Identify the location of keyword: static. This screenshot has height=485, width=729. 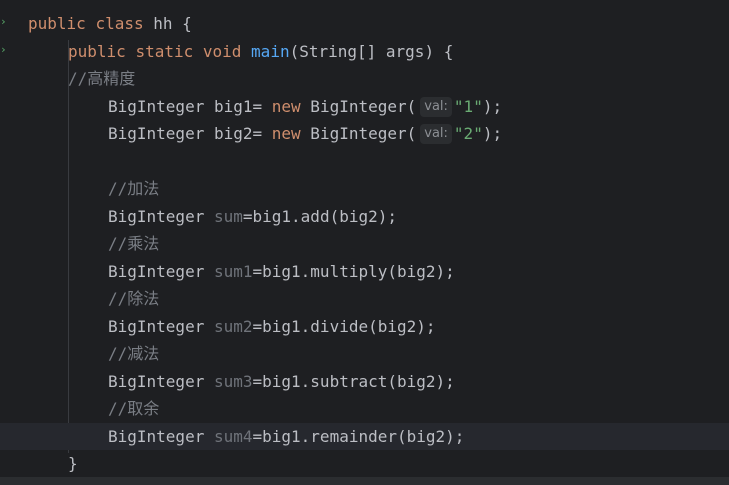
(164, 51).